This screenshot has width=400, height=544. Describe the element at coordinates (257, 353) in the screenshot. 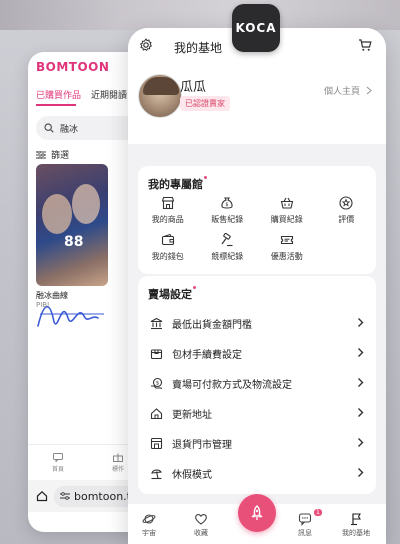

I see `setting-packaging-fee: 包材手續費設定` at that location.